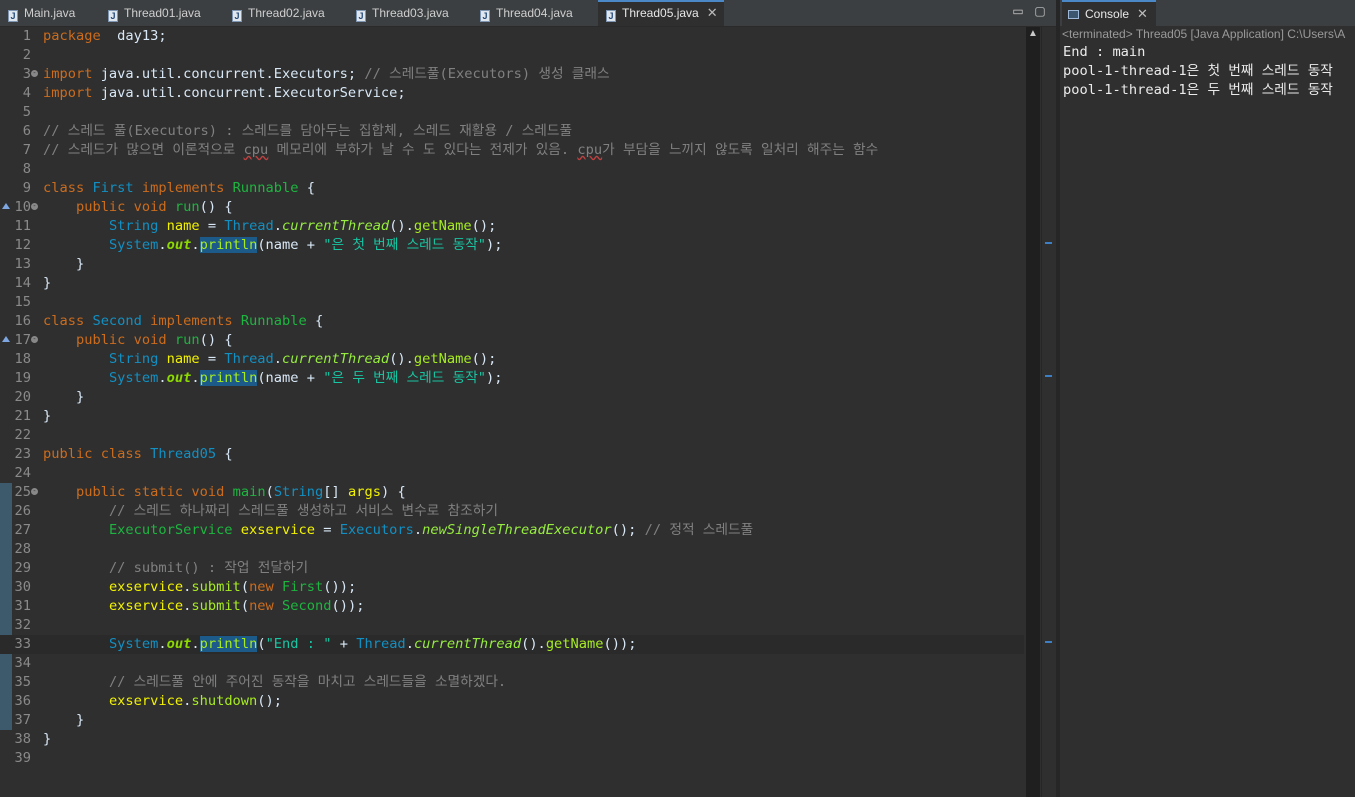 This screenshot has height=797, width=1355. What do you see at coordinates (1049, 412) in the screenshot?
I see `overview-ruler` at bounding box center [1049, 412].